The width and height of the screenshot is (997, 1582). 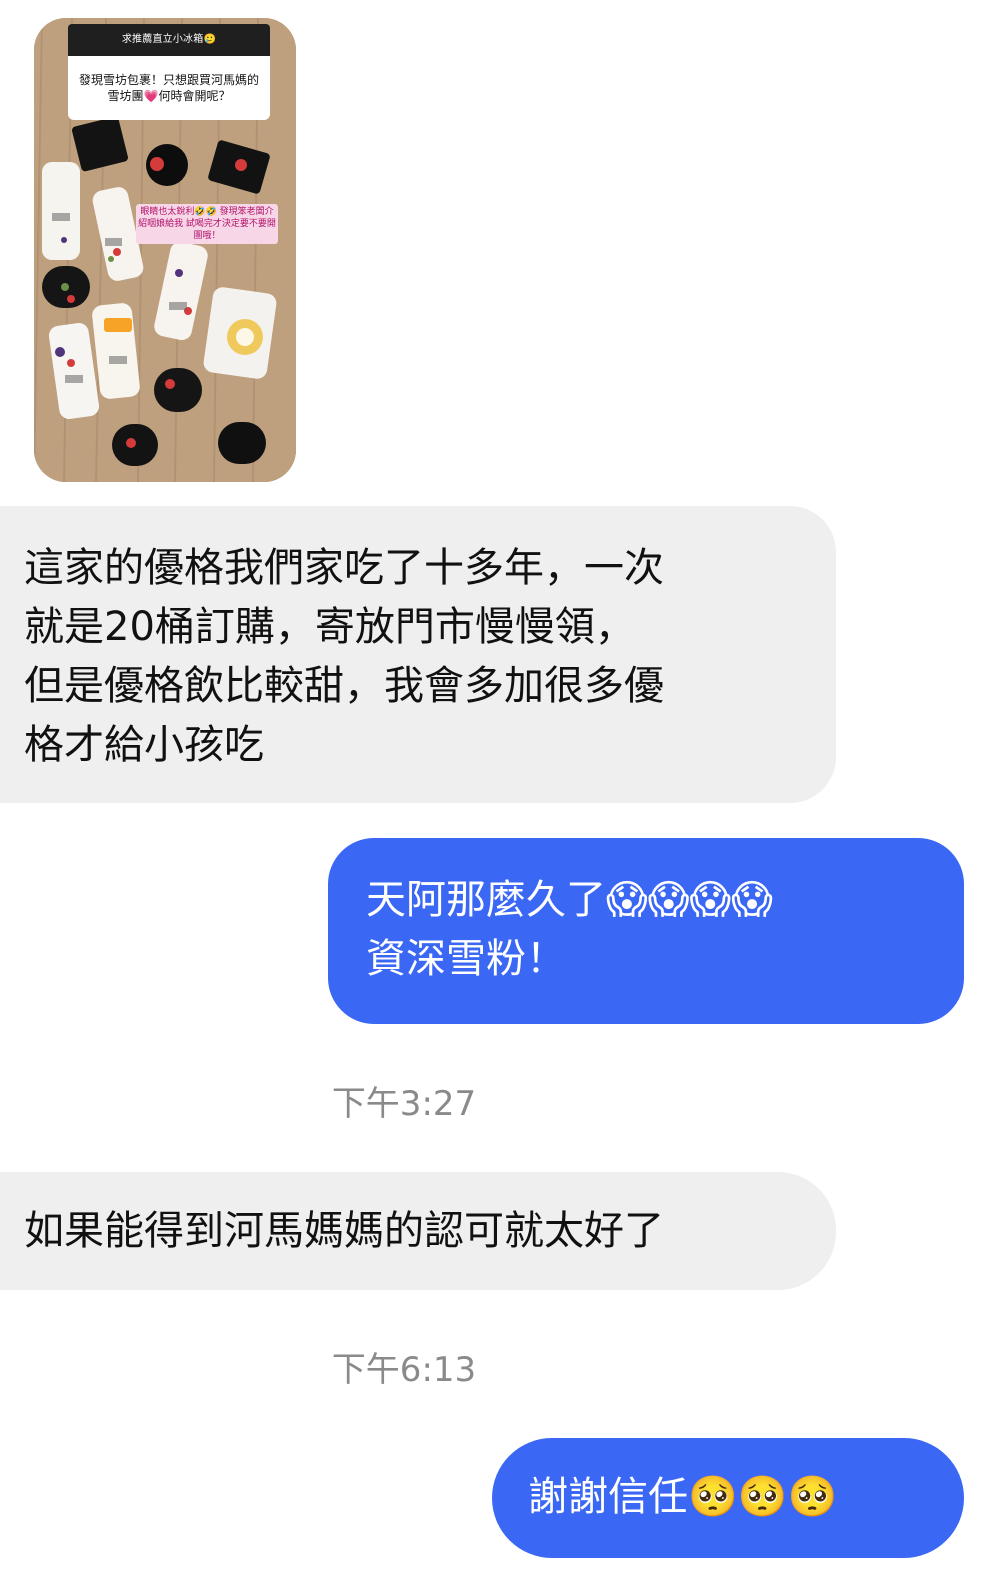 I want to click on message-timestamp: 下午3:27, so click(x=404, y=1104).